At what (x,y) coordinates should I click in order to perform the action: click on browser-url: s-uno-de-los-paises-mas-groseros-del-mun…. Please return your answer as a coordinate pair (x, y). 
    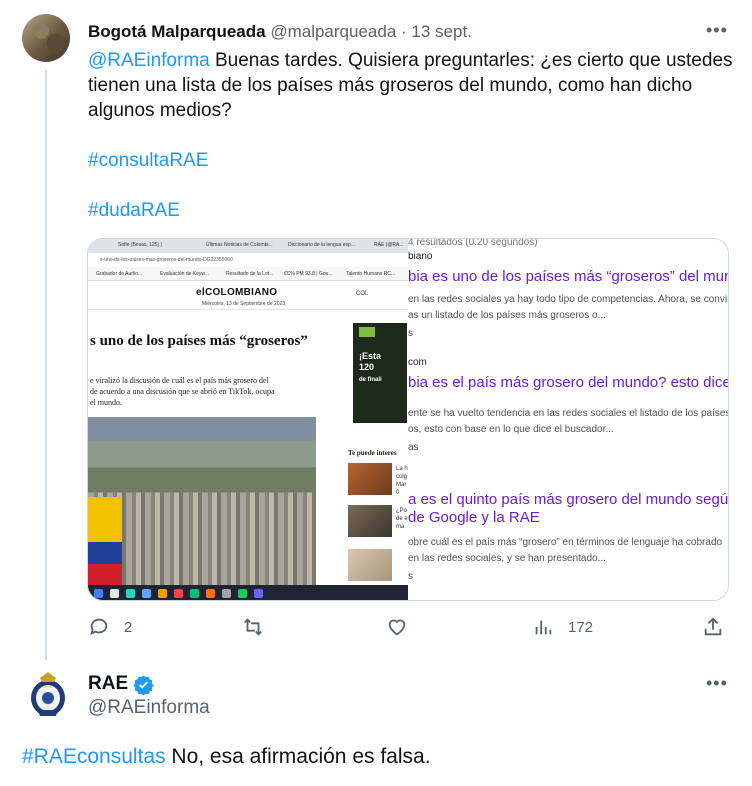
    Looking at the image, I should click on (166, 260).